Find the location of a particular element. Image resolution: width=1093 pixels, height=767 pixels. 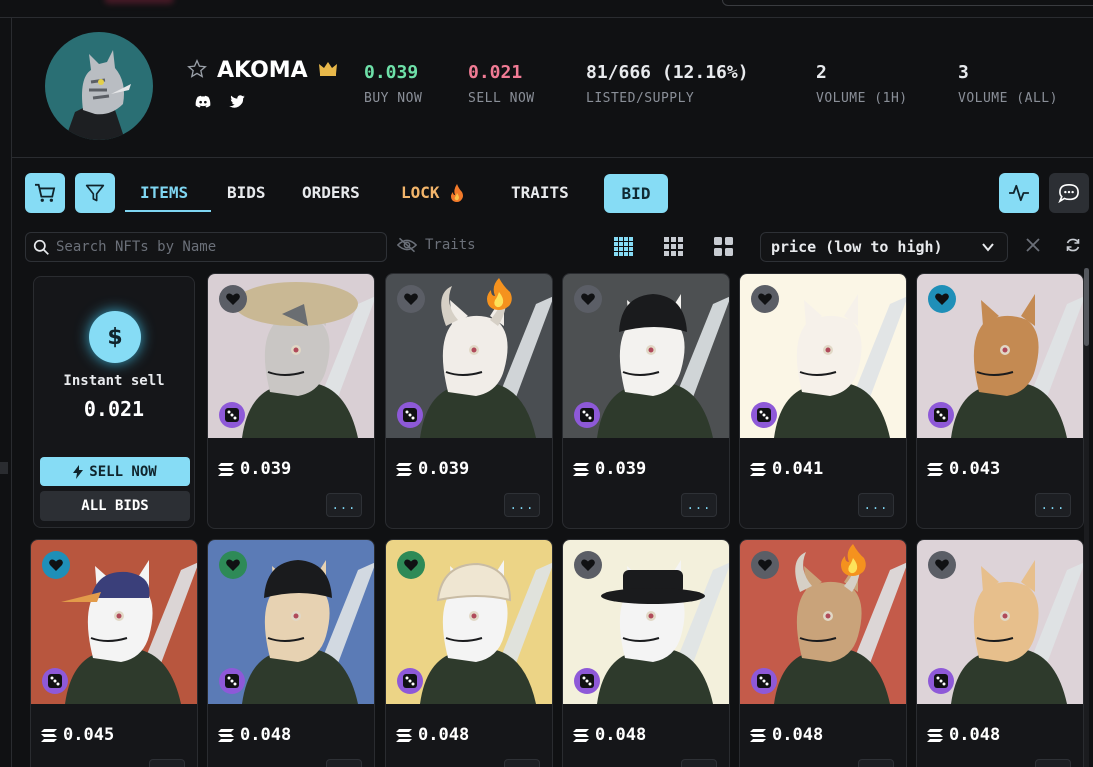

collection-name: AKOMA is located at coordinates (262, 70).